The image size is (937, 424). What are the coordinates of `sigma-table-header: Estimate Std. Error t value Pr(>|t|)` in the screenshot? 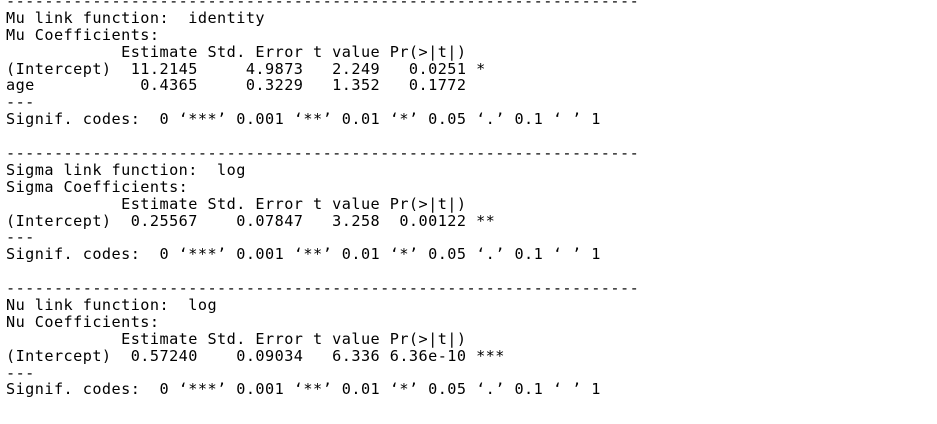 It's located at (251, 203).